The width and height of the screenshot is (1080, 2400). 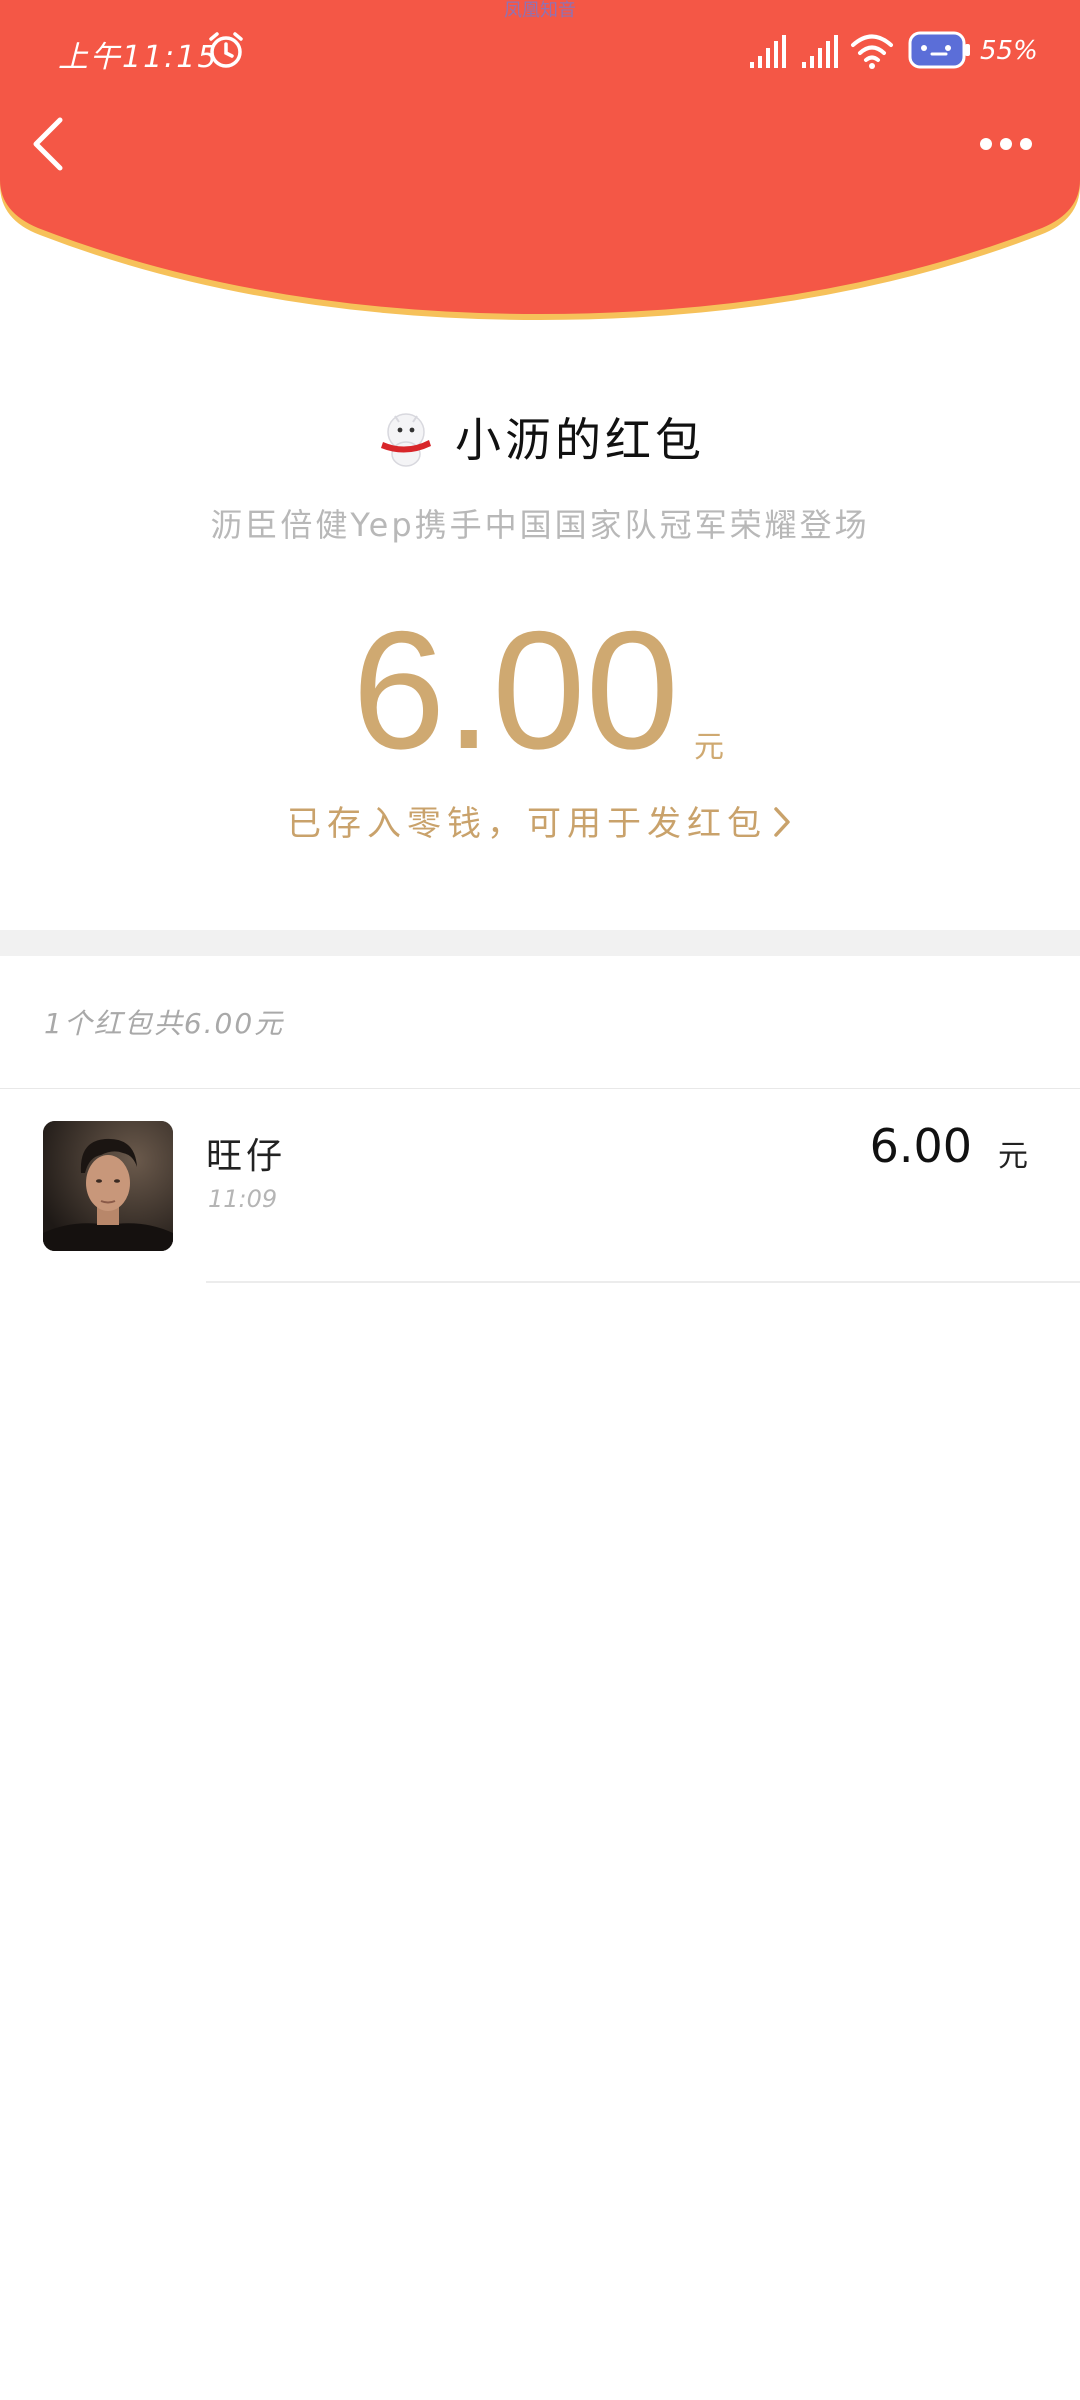 What do you see at coordinates (580, 440) in the screenshot?
I see `sender-name: 小沥的红包` at bounding box center [580, 440].